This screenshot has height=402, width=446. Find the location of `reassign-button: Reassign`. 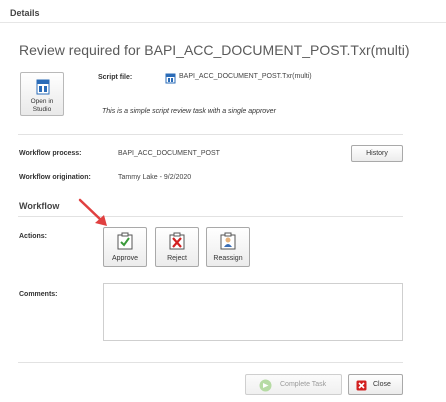

reassign-button: Reassign is located at coordinates (228, 247).